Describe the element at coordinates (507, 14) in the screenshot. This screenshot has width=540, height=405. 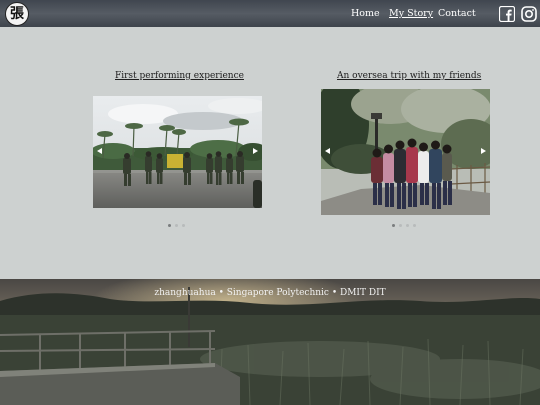
I see `facebook-icon` at that location.